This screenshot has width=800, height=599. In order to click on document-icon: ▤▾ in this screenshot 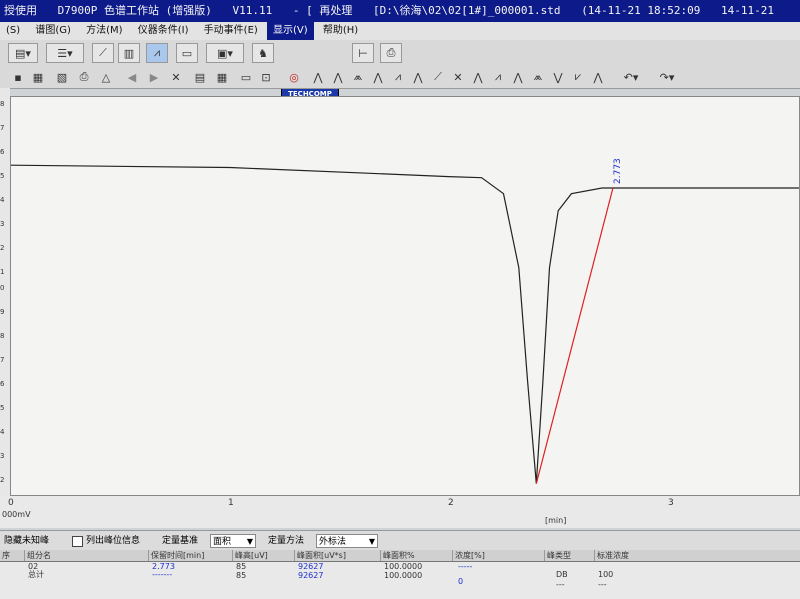, I will do `click(23, 53)`.